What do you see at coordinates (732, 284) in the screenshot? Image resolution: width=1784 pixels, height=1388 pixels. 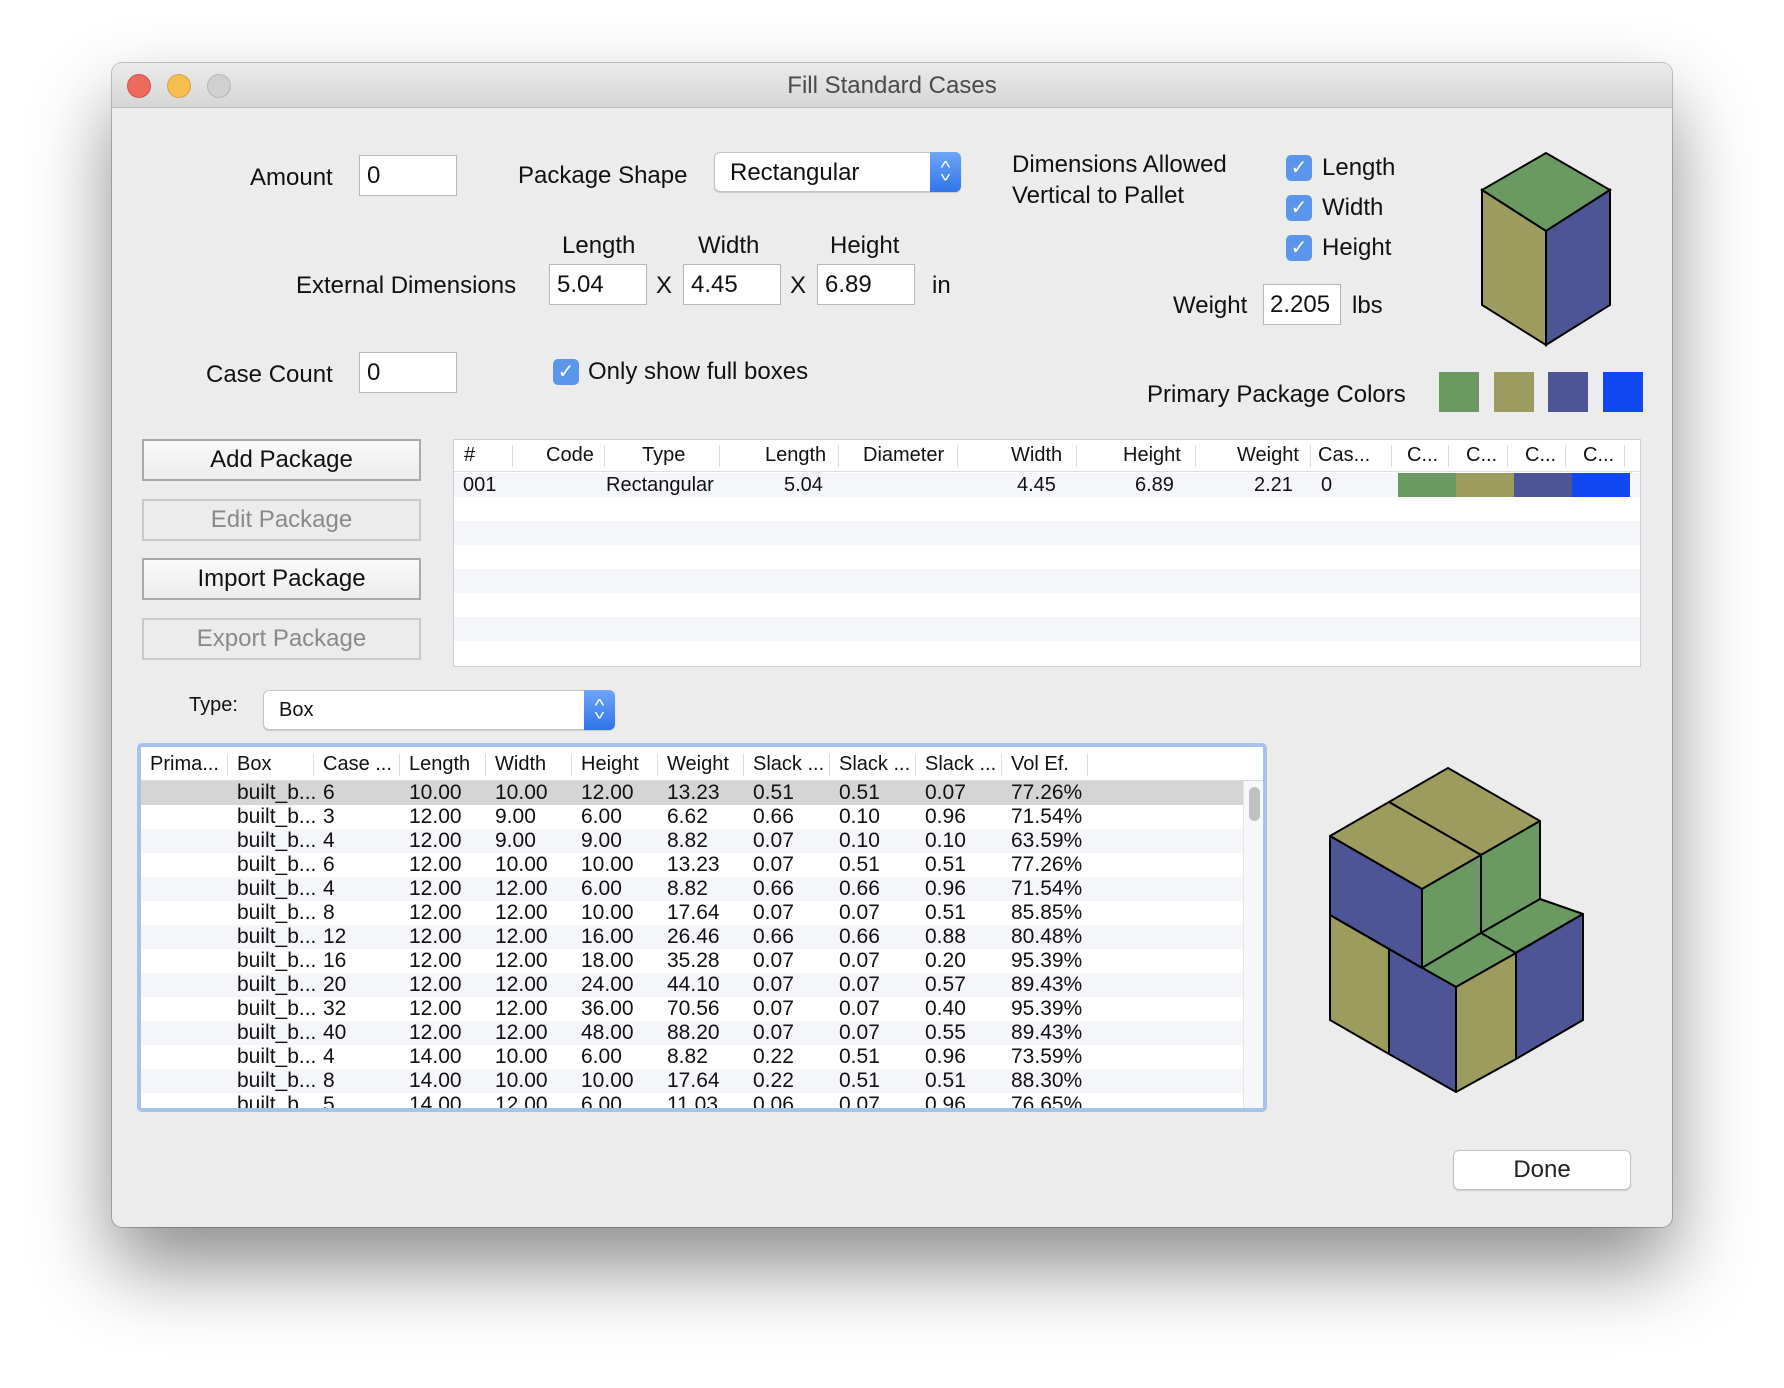 I see `width-input` at bounding box center [732, 284].